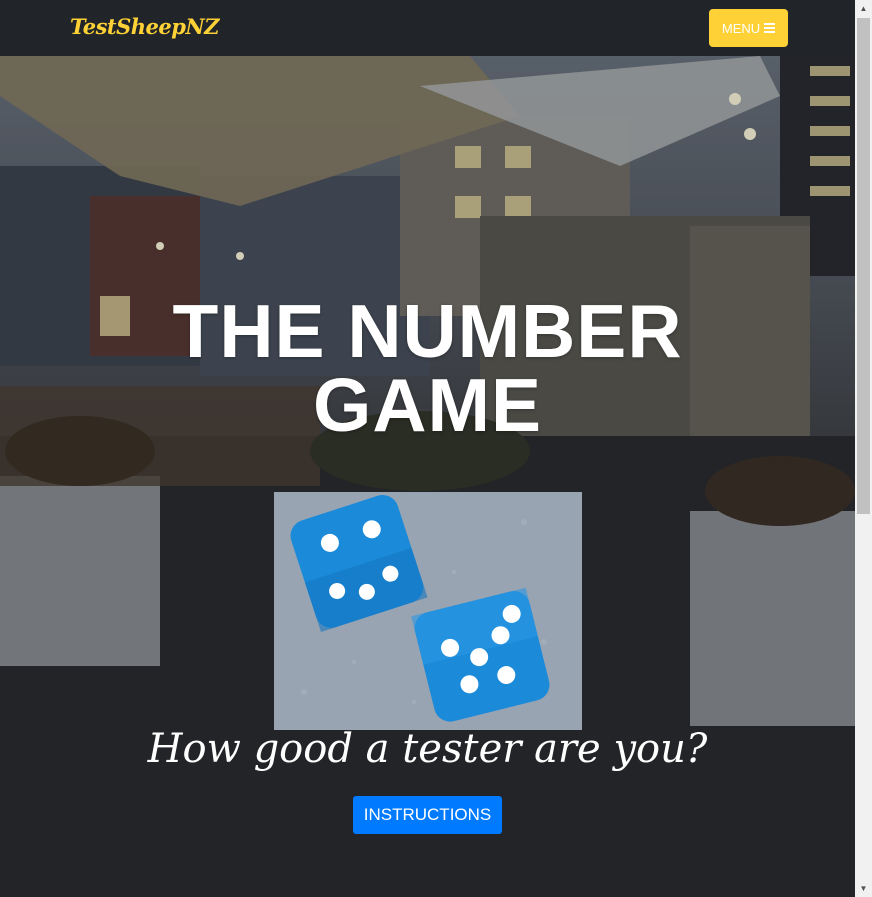 The width and height of the screenshot is (872, 897). I want to click on navbar: TestSheepNZ MENU, so click(427, 28).